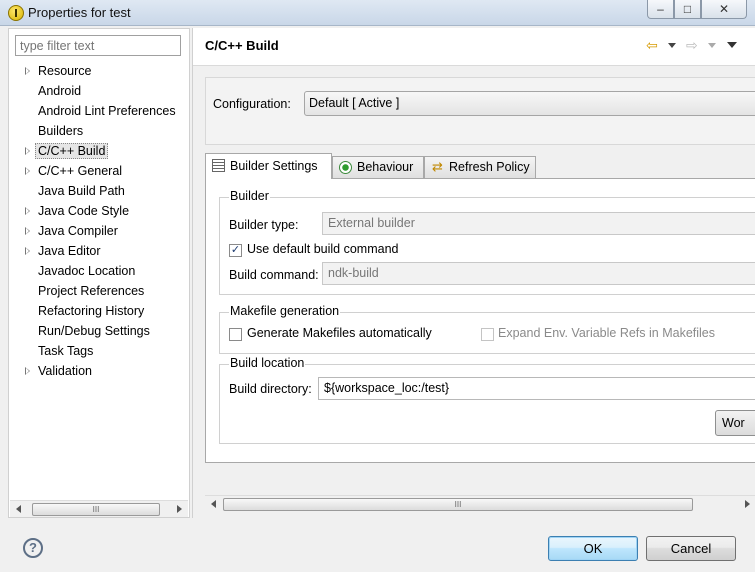 This screenshot has height=572, width=755. Describe the element at coordinates (91, 311) in the screenshot. I see `tree-item-label: Refactoring History` at that location.